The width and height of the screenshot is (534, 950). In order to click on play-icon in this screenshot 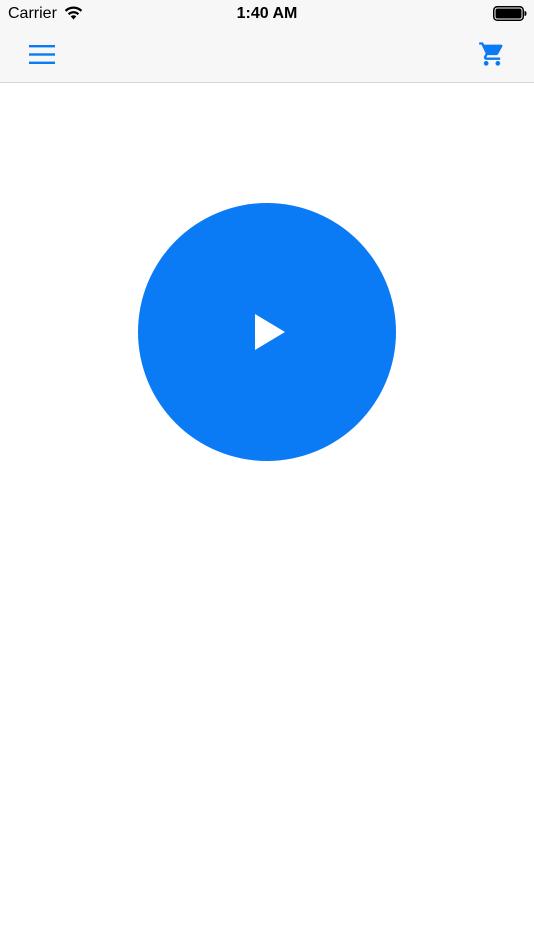, I will do `click(270, 332)`.